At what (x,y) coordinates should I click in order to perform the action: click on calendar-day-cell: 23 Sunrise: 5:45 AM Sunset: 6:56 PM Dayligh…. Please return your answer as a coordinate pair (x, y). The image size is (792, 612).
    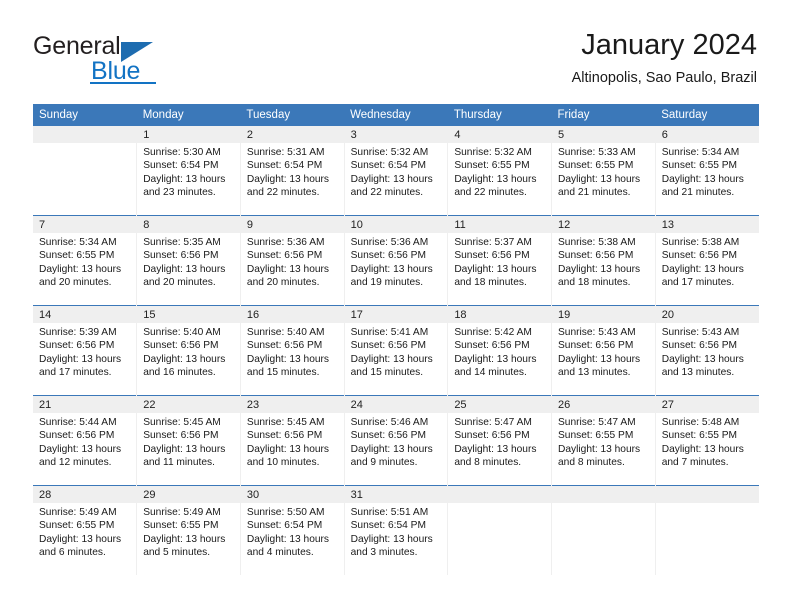
    Looking at the image, I should click on (292, 440).